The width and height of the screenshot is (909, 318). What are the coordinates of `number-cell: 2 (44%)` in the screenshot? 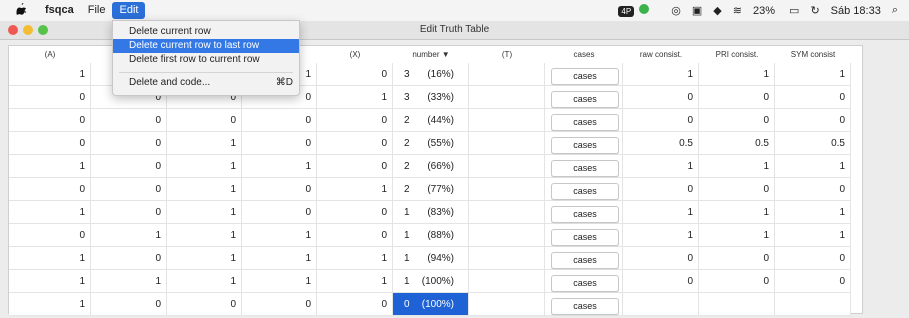 It's located at (431, 120).